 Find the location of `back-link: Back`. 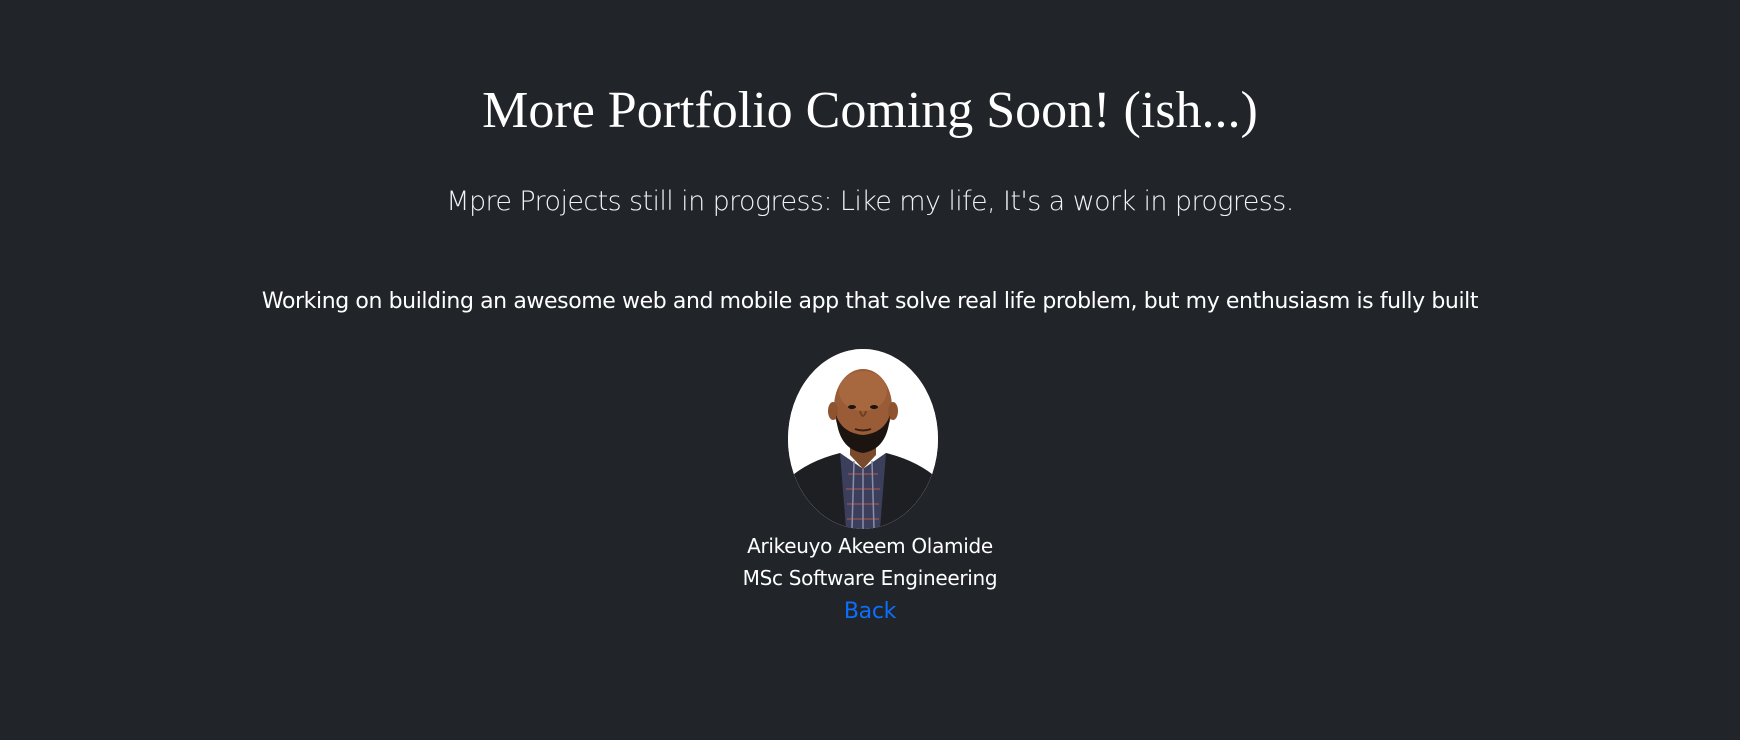

back-link: Back is located at coordinates (870, 612).